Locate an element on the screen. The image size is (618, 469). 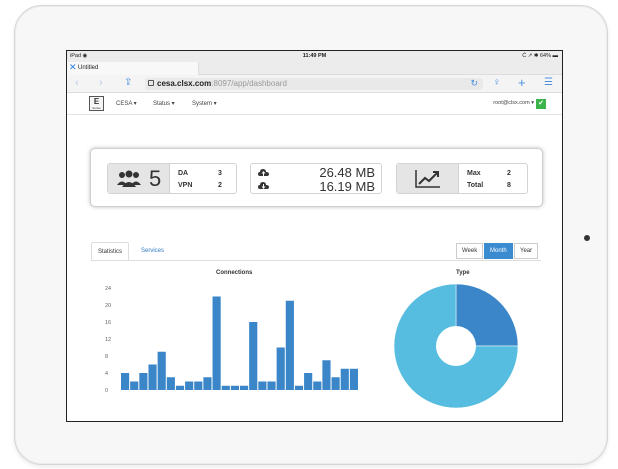
total-label: Total is located at coordinates (475, 185).